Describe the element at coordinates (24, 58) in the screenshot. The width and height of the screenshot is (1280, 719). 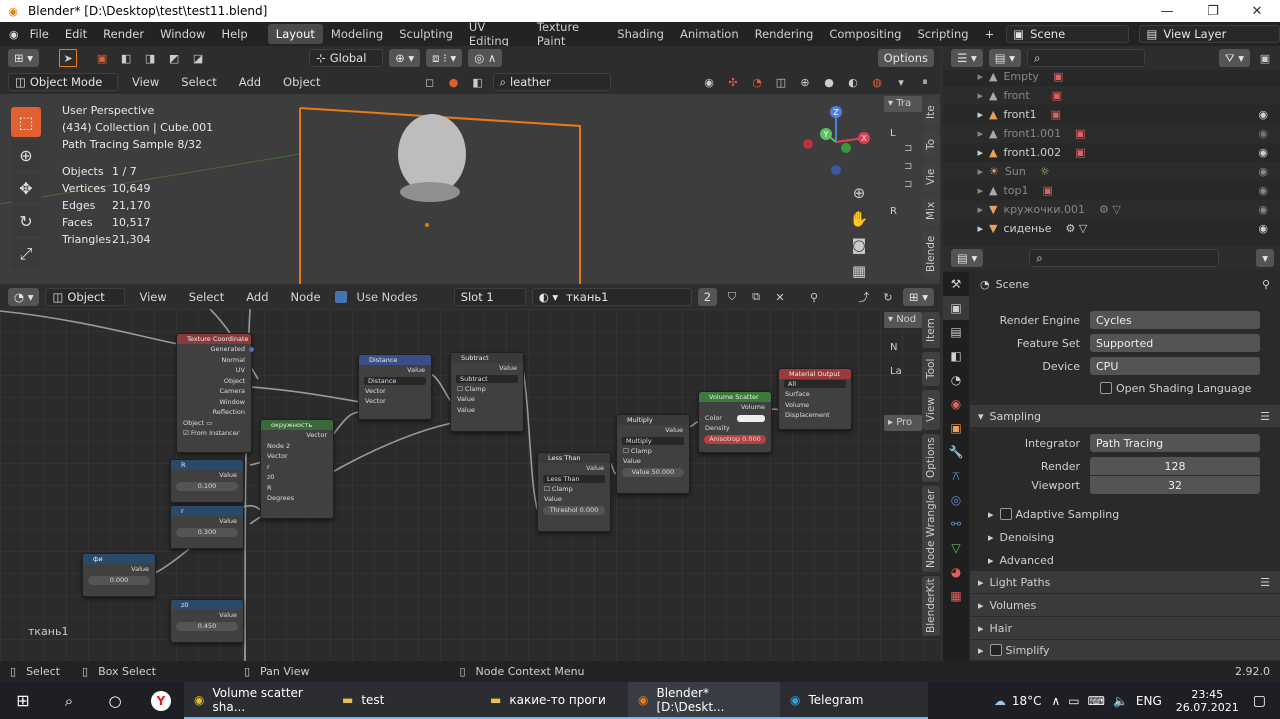
I see `editor-type-button: ⊞ ▾` at that location.